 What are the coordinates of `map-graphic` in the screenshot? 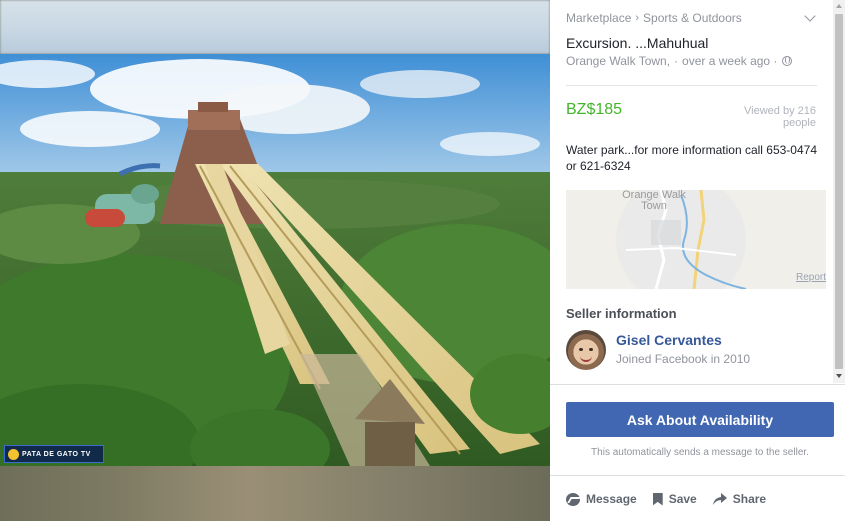 It's located at (681, 239).